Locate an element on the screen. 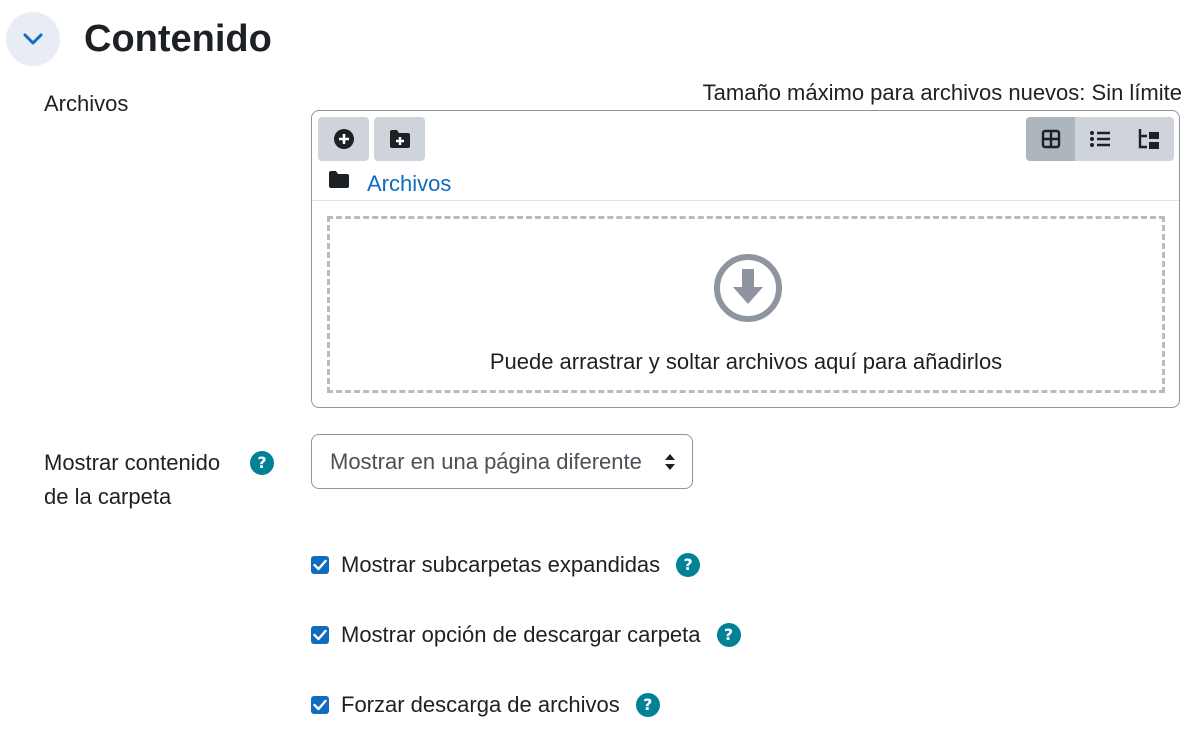  file-manager-divider is located at coordinates (745, 200).